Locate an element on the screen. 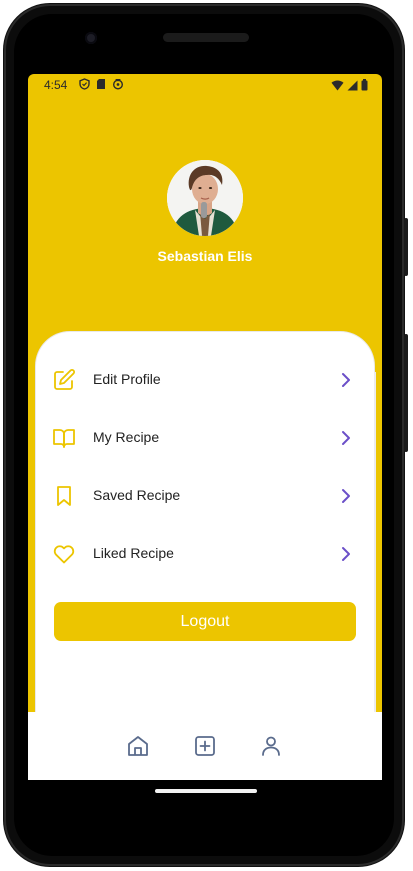  status-time: 4:54 is located at coordinates (56, 85).